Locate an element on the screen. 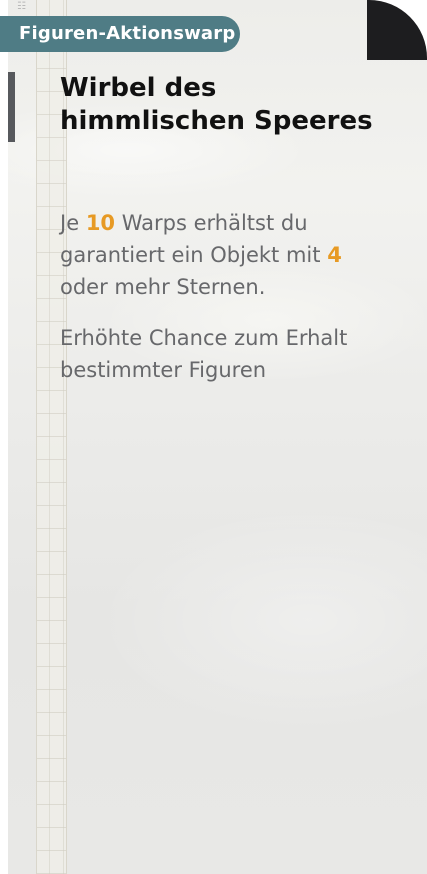  banner-type-tag: Figuren-Aktionswarp is located at coordinates (120, 34).